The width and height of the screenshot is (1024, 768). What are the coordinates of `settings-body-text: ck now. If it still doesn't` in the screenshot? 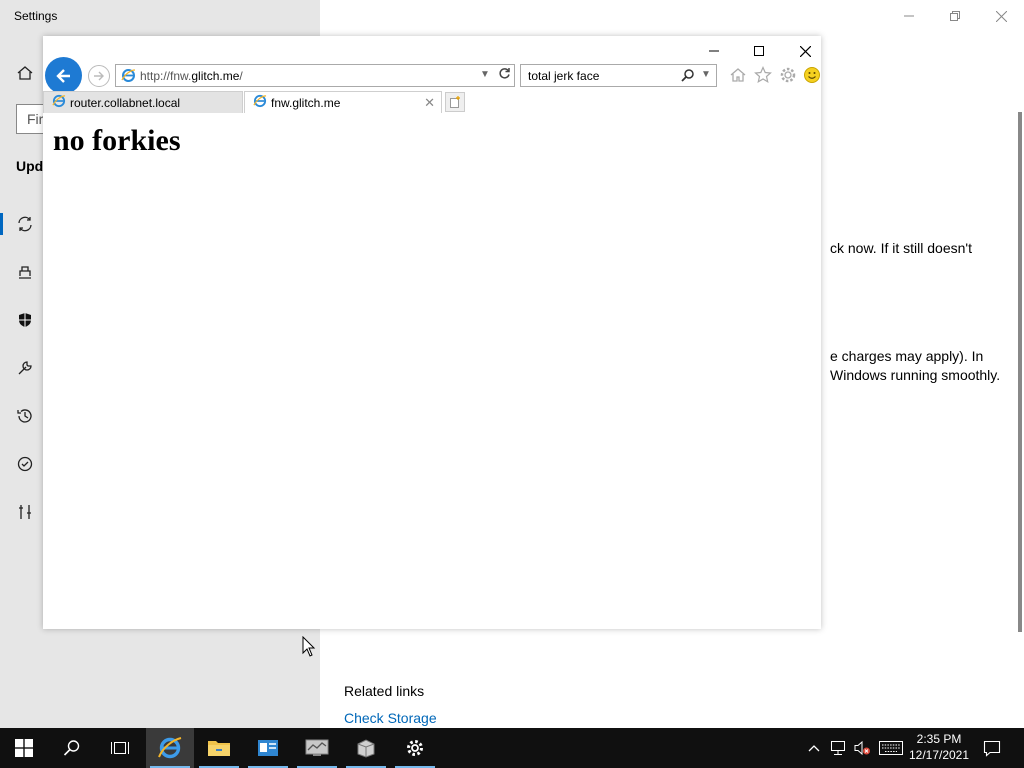 It's located at (901, 248).